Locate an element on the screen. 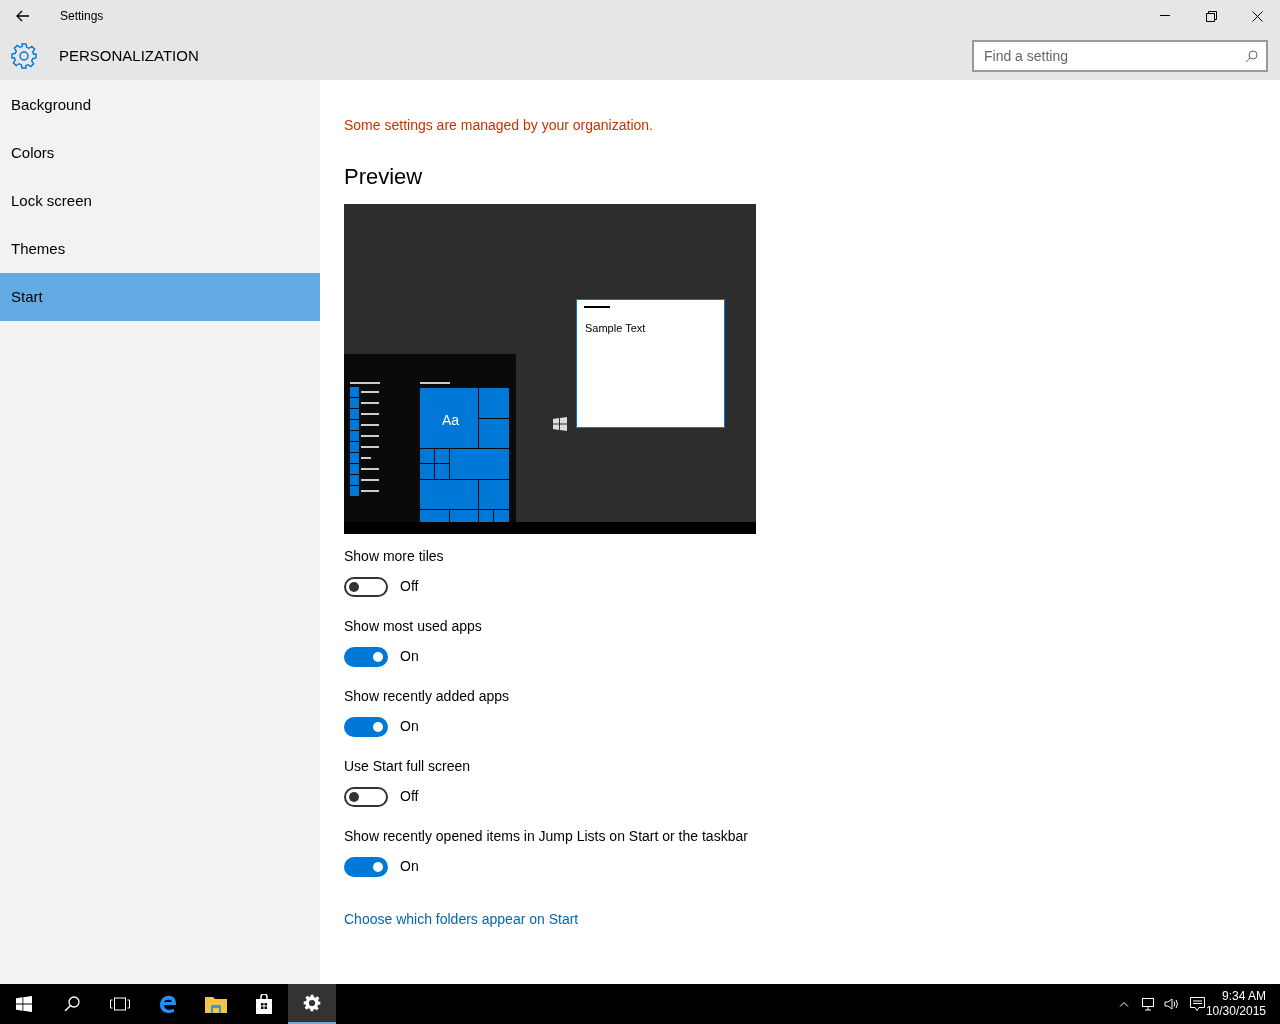 This screenshot has height=1024, width=1280. page-title: PERSONALIZATION is located at coordinates (129, 55).